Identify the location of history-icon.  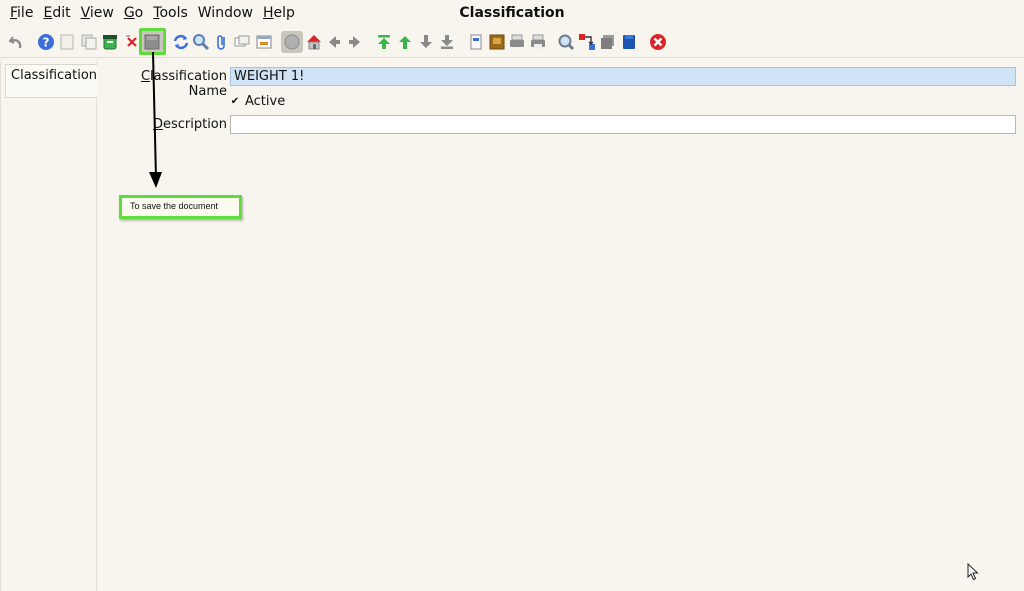
(292, 42).